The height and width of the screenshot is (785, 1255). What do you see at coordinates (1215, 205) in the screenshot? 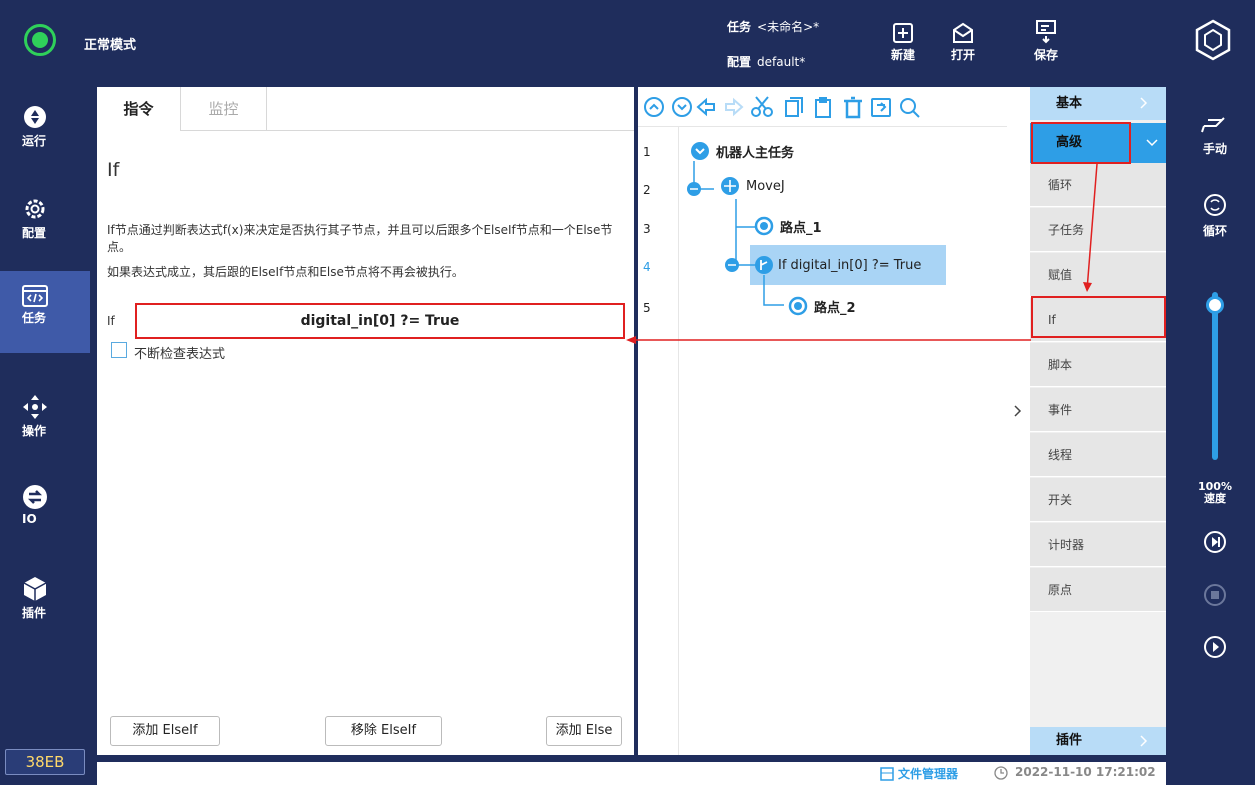
I see `loop-icon` at bounding box center [1215, 205].